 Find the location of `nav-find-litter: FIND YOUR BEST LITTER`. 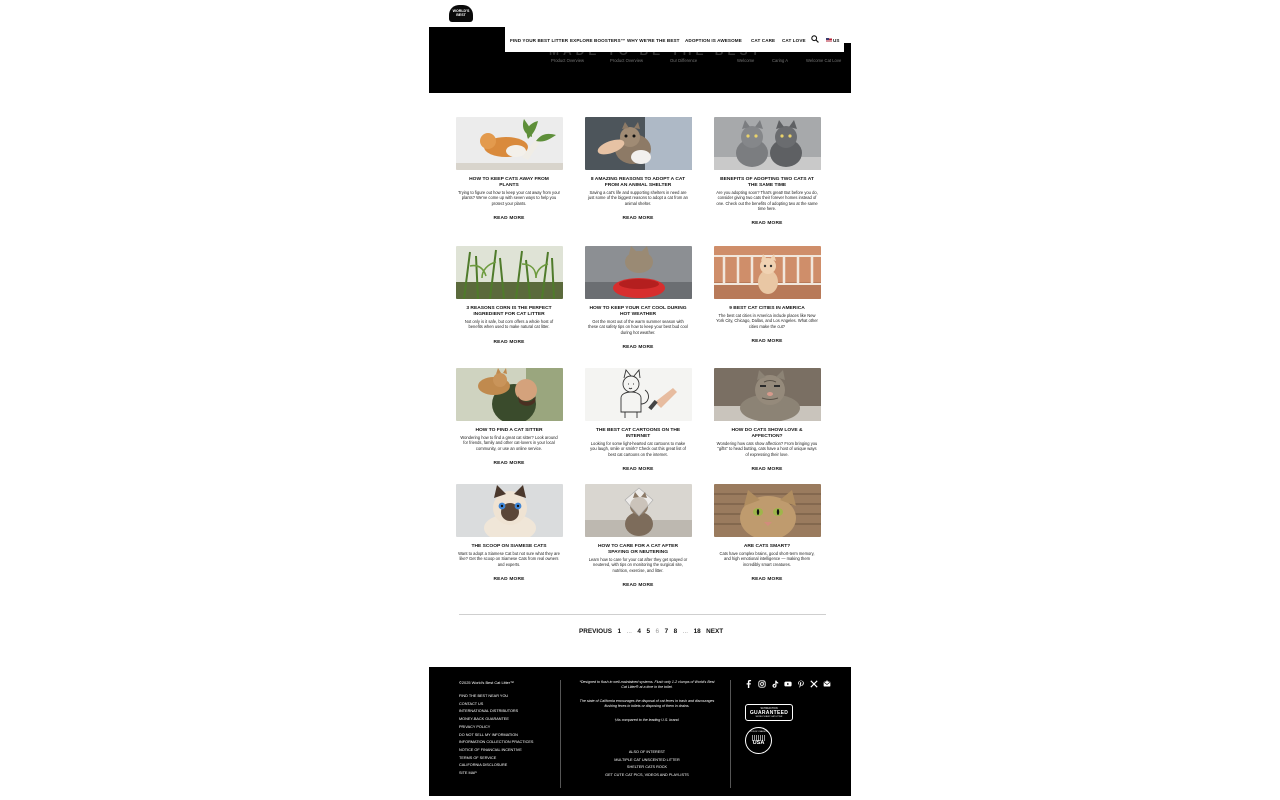

nav-find-litter: FIND YOUR BEST LITTER is located at coordinates (539, 40).